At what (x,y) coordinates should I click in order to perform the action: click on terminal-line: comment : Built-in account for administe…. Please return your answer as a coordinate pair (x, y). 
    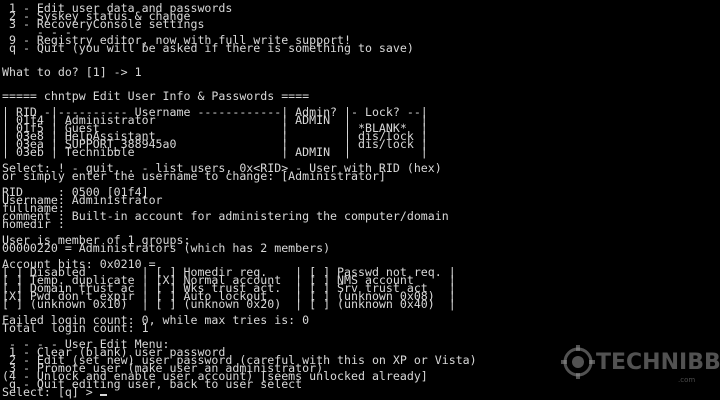
    Looking at the image, I should click on (225, 216).